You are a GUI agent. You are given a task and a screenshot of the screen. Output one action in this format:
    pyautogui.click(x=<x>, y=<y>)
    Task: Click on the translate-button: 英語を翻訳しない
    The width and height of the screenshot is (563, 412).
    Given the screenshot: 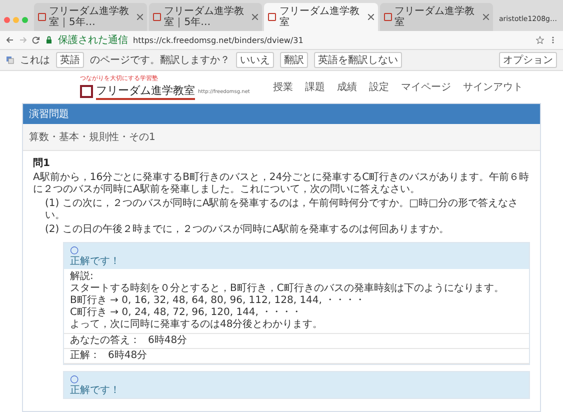 What is the action you would take?
    pyautogui.click(x=358, y=60)
    